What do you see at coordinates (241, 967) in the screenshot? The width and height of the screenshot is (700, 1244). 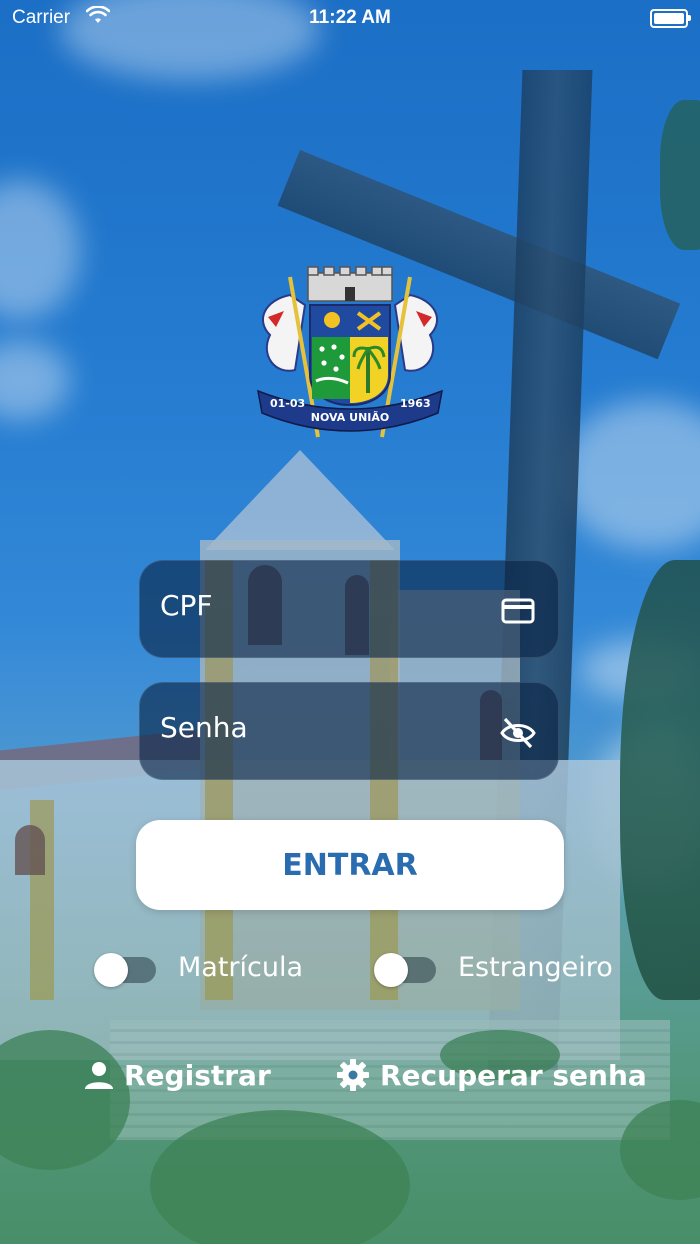 I see `toggle-matricula-label: Matrícula` at bounding box center [241, 967].